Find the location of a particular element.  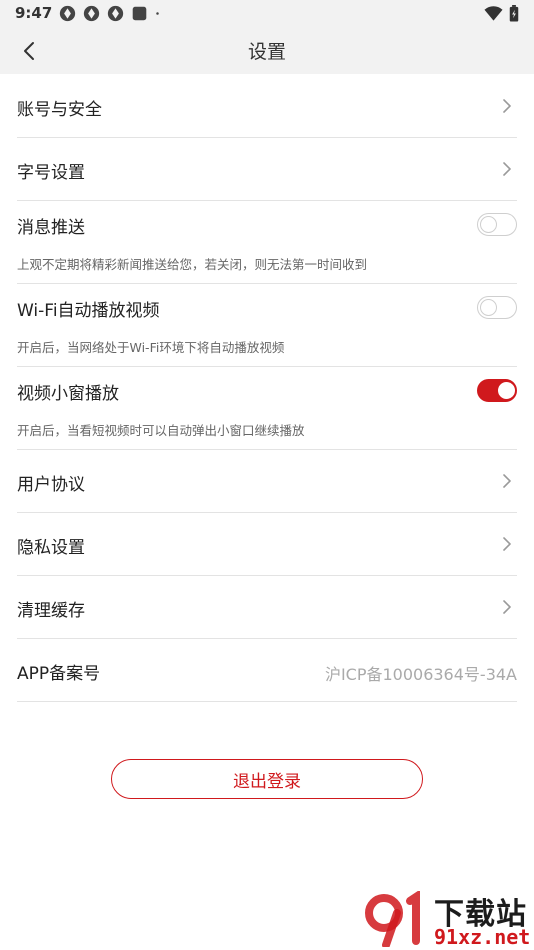

setting-wifi-autoplay: Wi-Fi自动播放视频 开启后，当网络处于Wi-Fi环境下将自动播放视频 is located at coordinates (267, 325).